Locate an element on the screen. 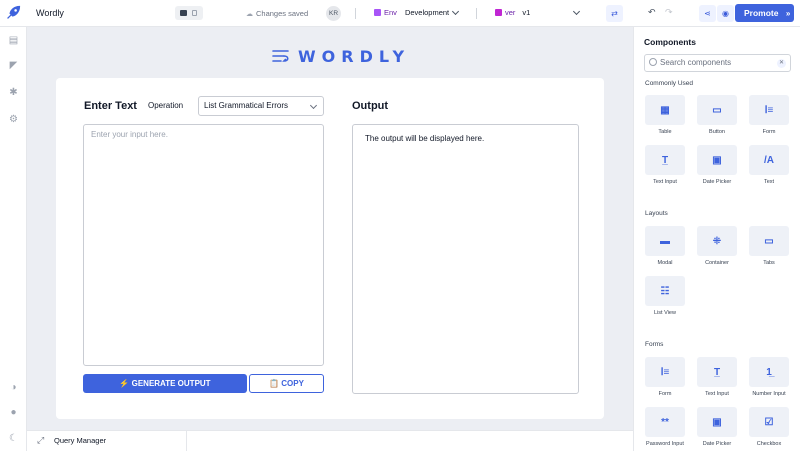  tile-label: Button is located at coordinates (717, 132).